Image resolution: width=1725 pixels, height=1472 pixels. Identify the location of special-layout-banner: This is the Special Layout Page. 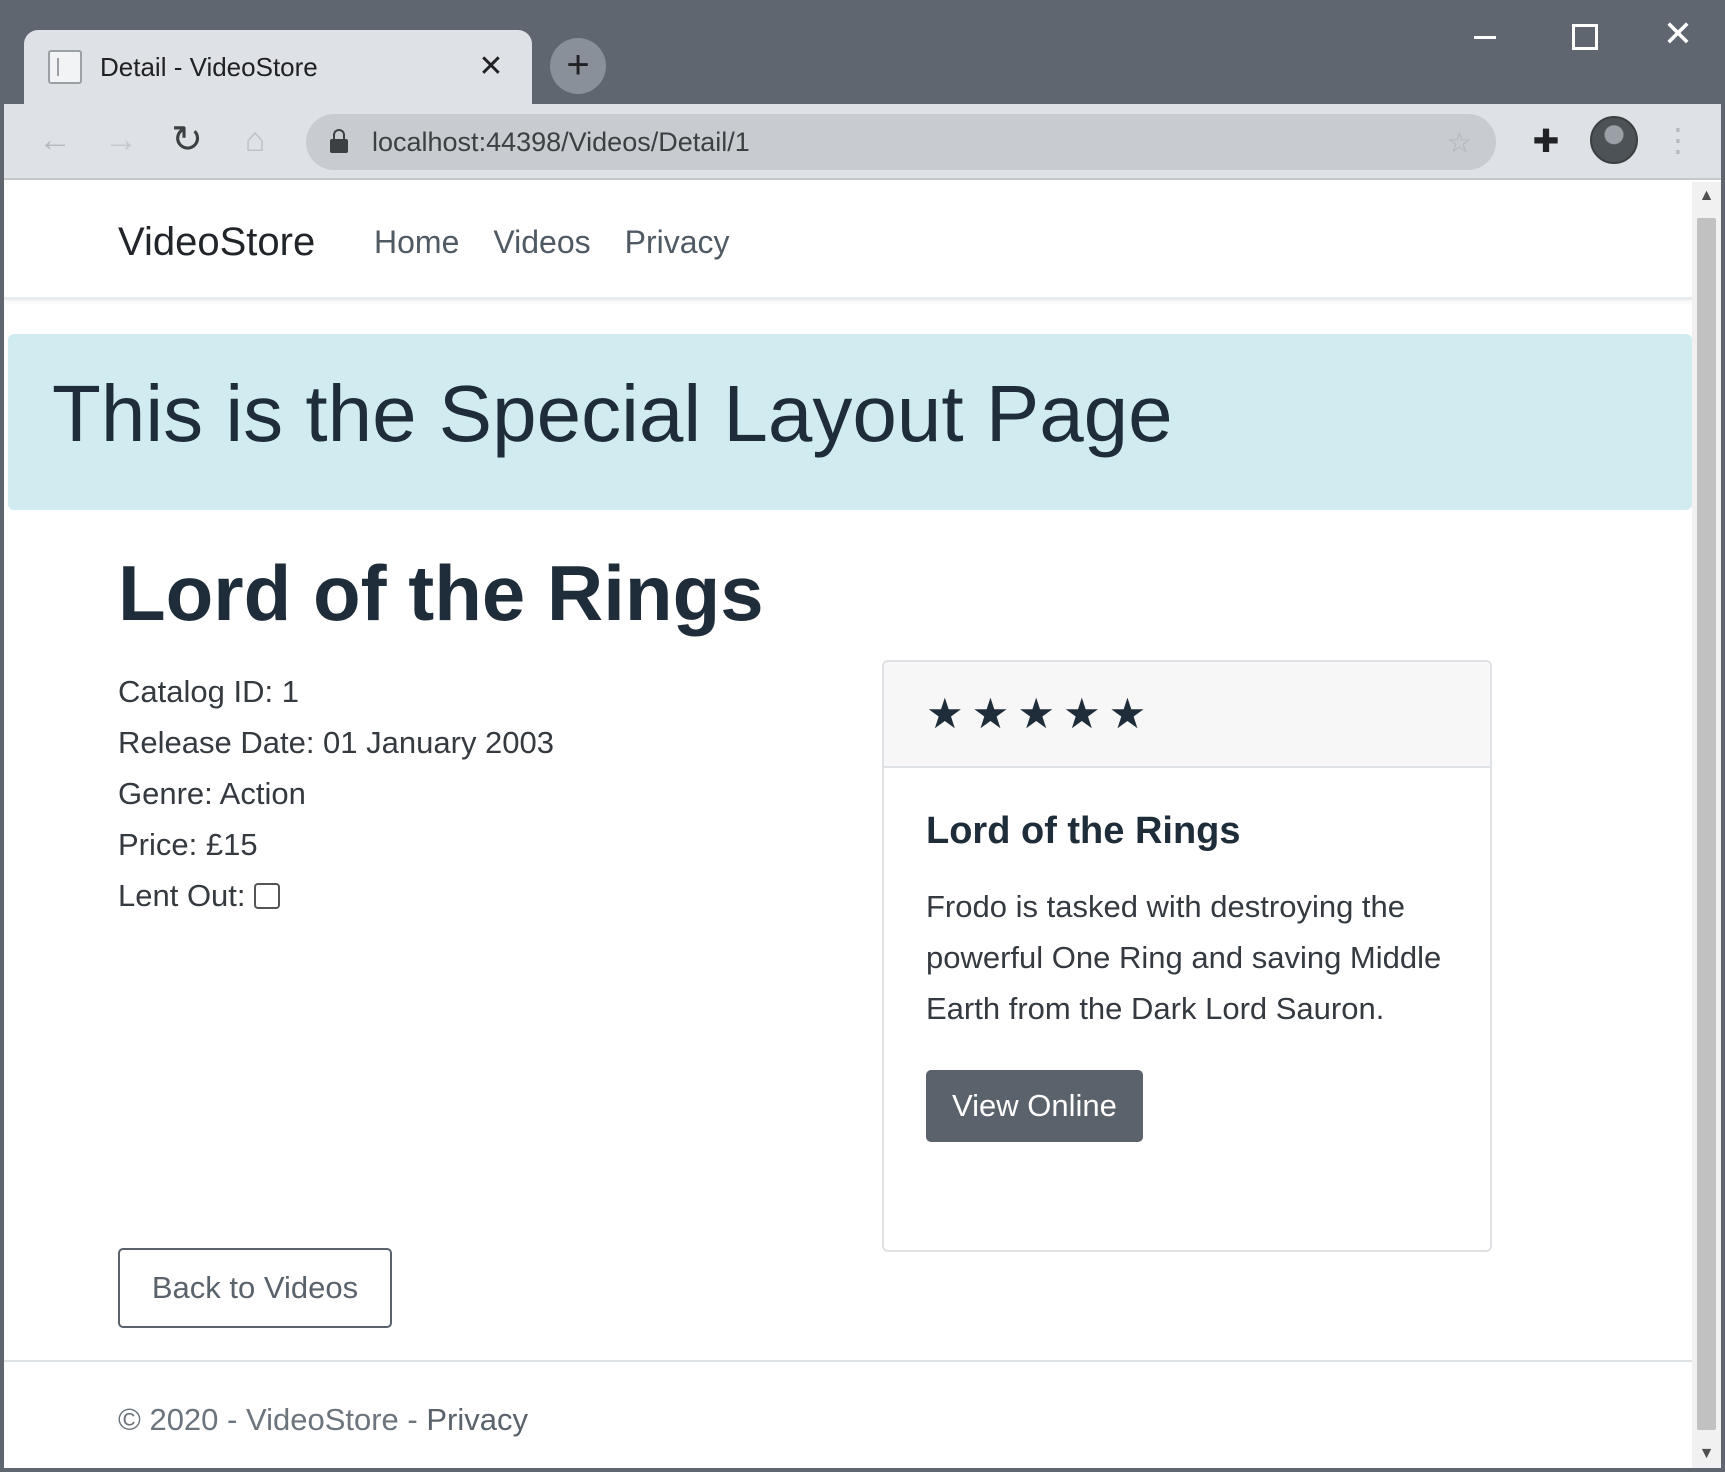
(850, 422).